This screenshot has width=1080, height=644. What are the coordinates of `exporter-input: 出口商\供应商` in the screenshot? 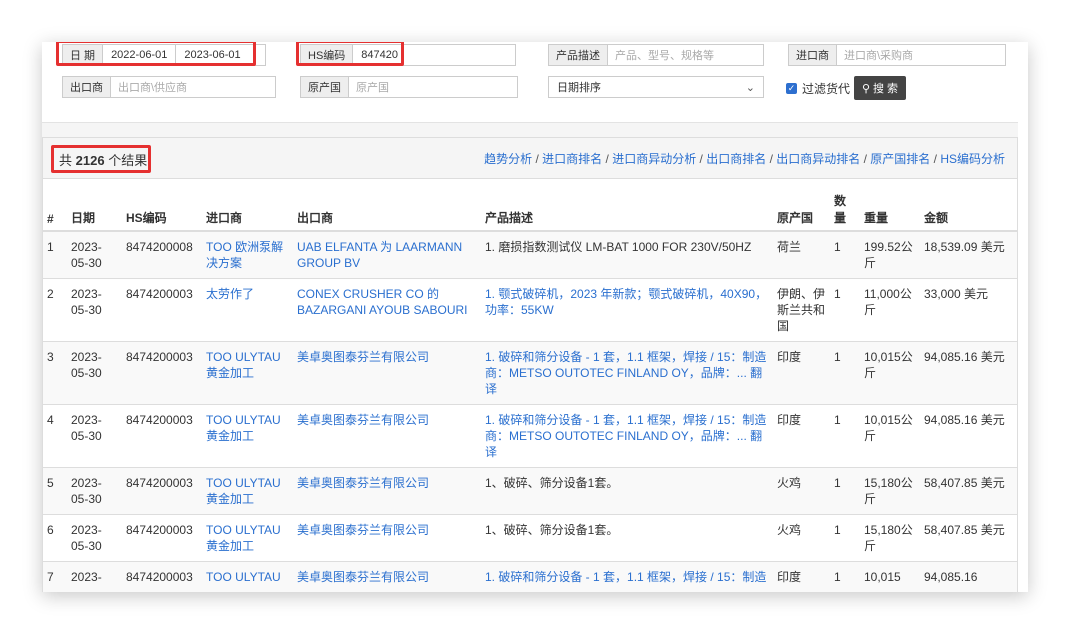 It's located at (152, 87).